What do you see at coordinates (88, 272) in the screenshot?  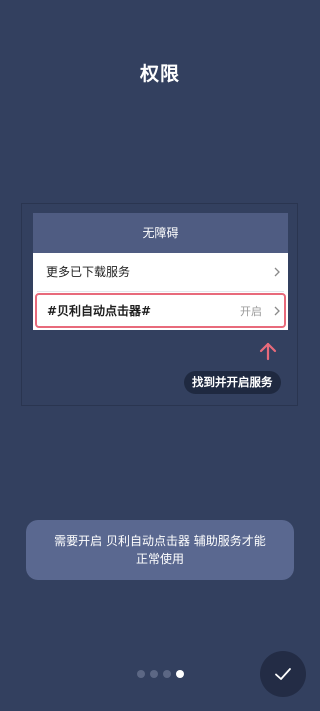 I see `downloaded-services-label: 更多已下载服务` at bounding box center [88, 272].